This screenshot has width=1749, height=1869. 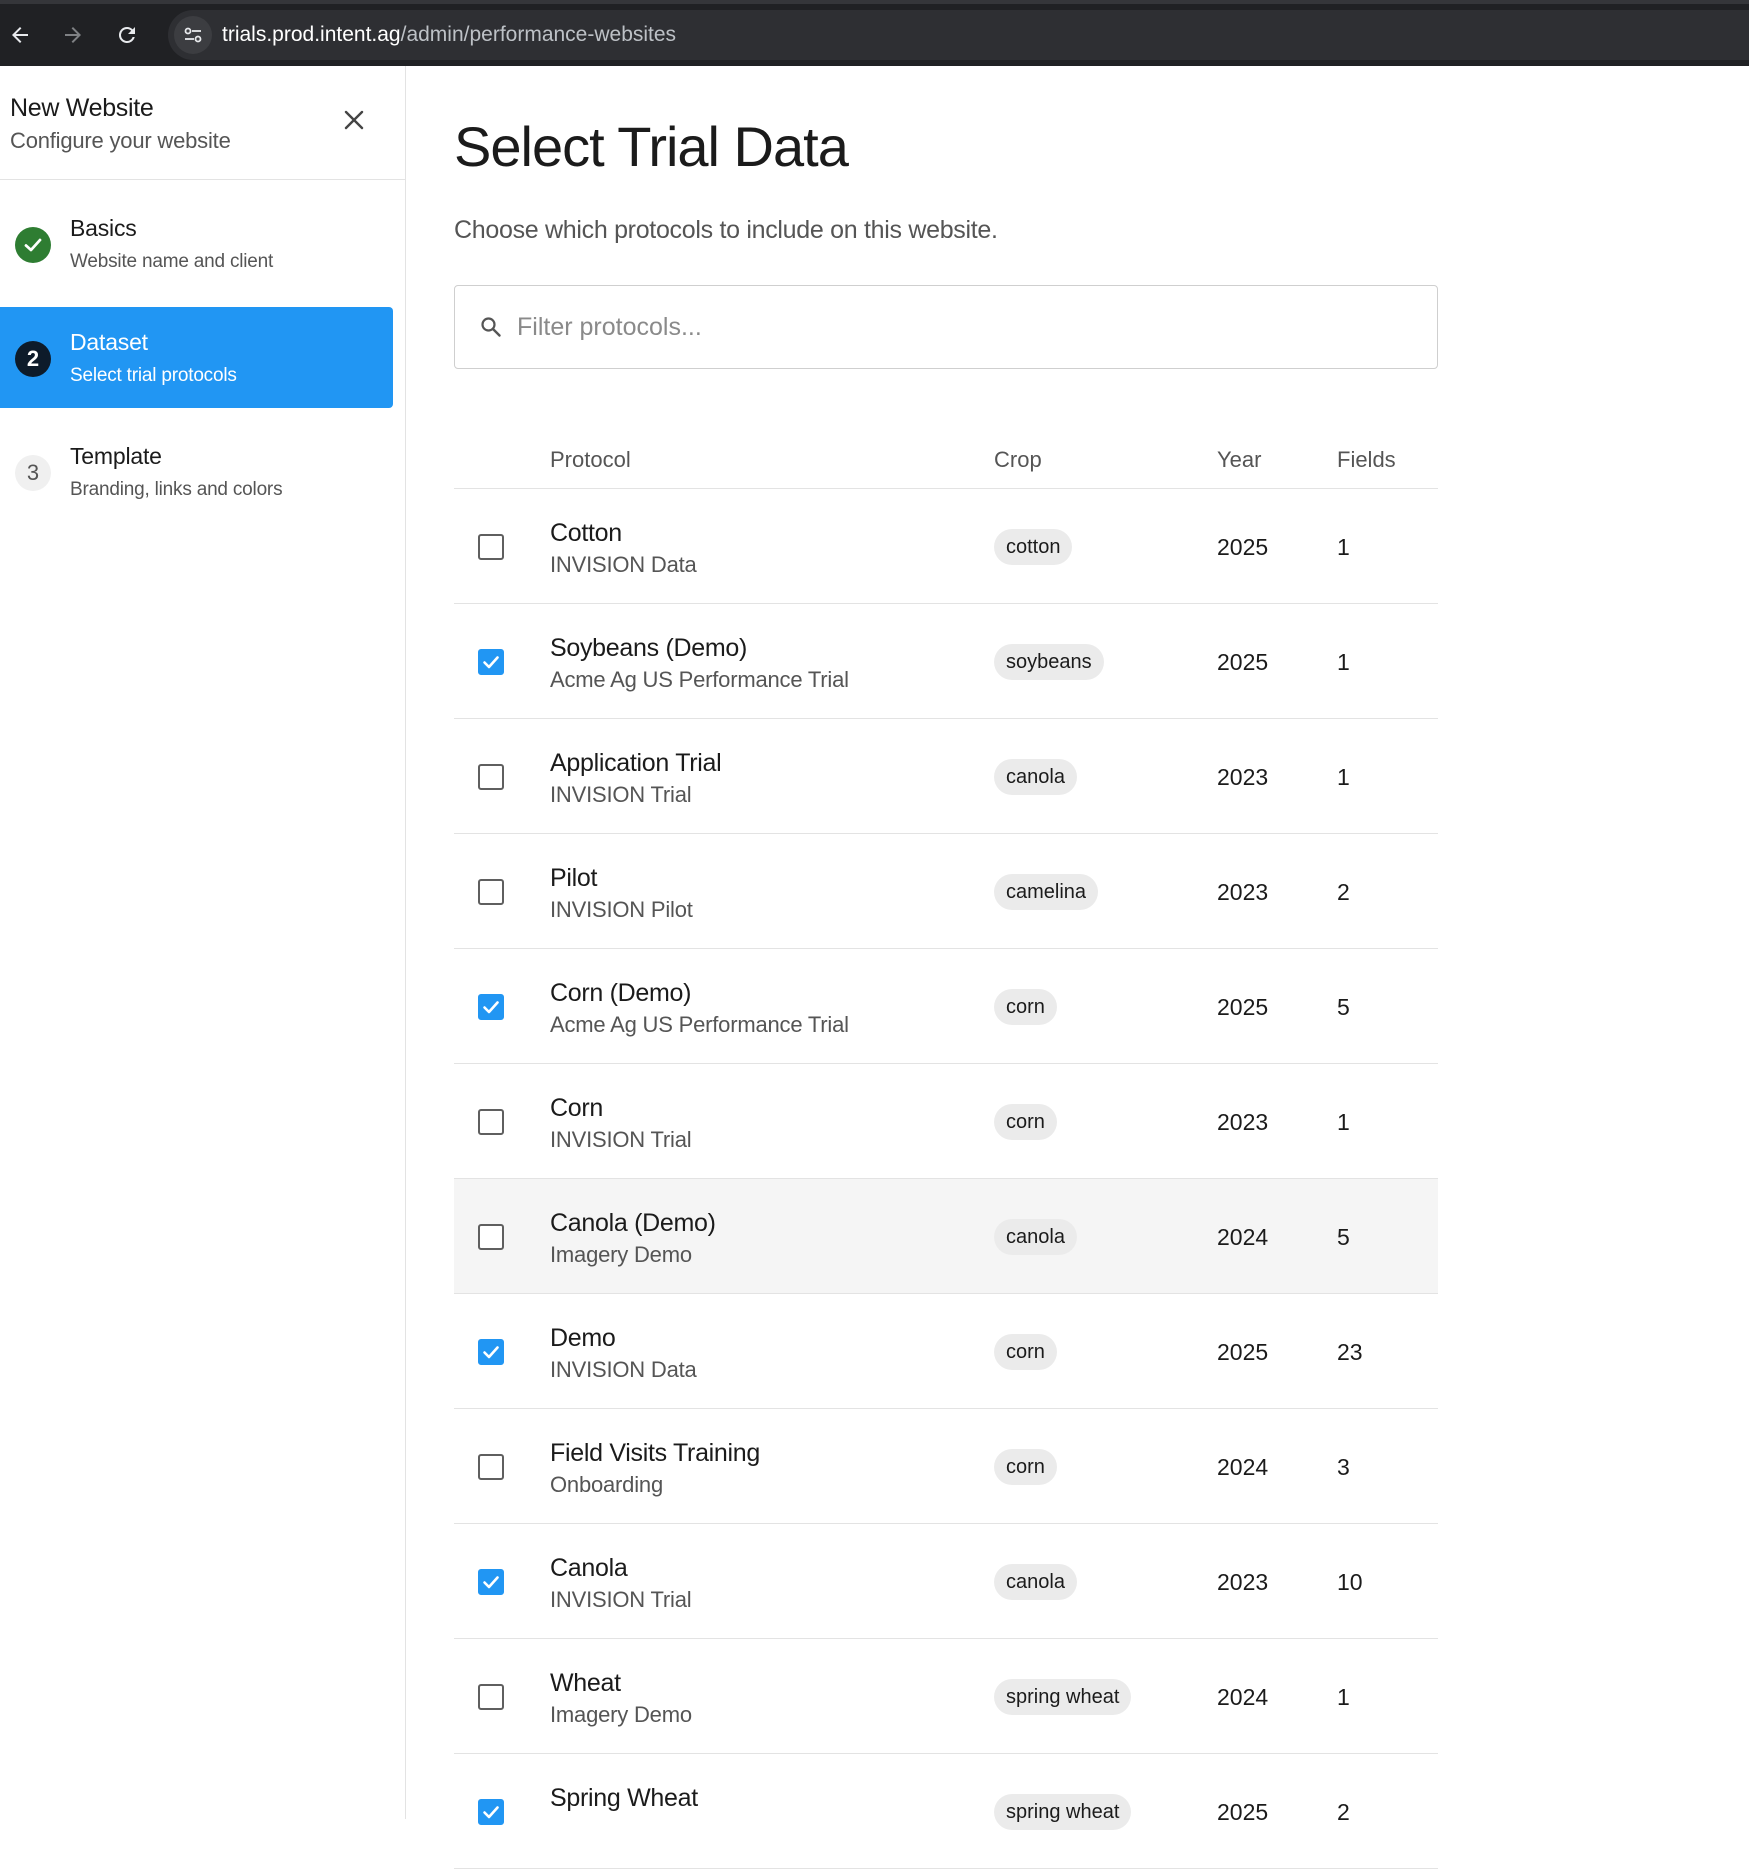 What do you see at coordinates (1239, 460) in the screenshot?
I see `column-header-year: Year` at bounding box center [1239, 460].